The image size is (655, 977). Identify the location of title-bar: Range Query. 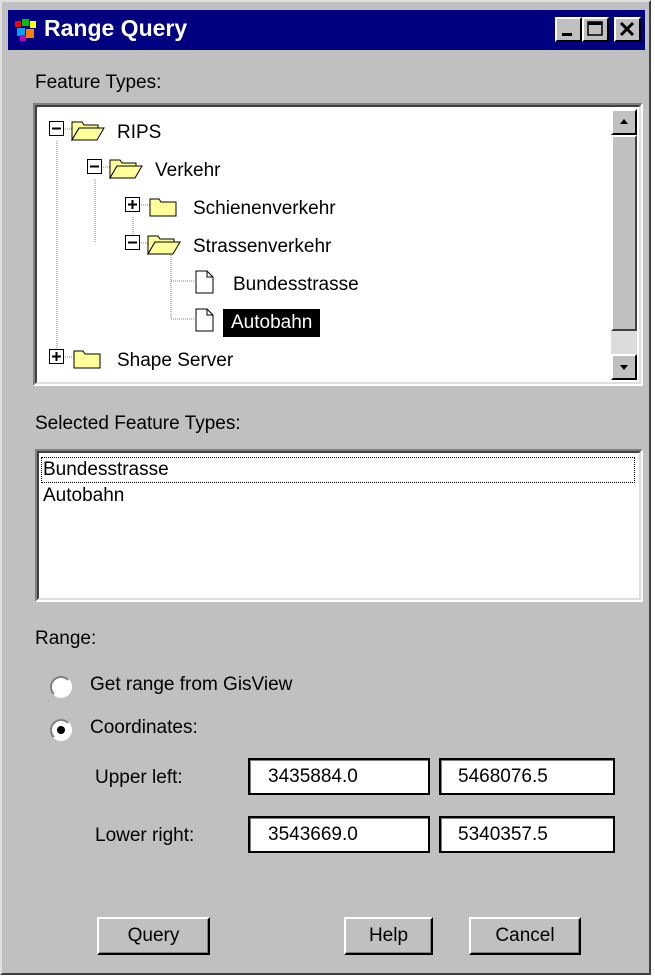
(326, 30).